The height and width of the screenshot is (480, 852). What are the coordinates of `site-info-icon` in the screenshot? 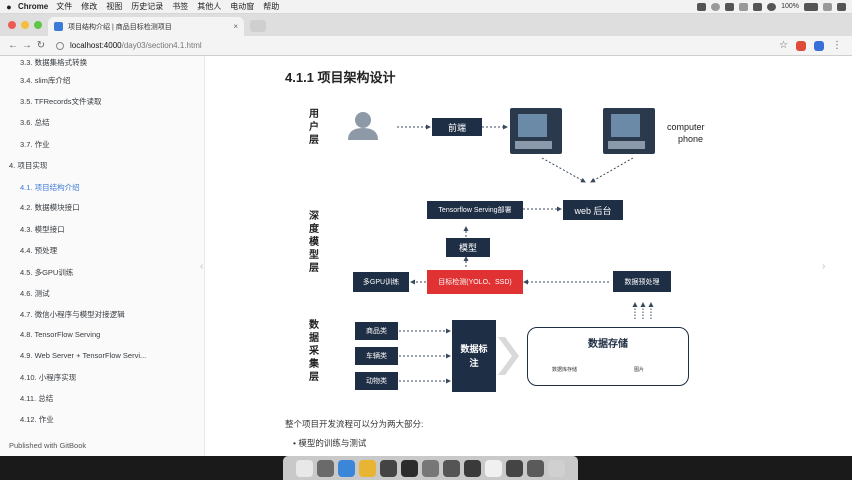 It's located at (60, 45).